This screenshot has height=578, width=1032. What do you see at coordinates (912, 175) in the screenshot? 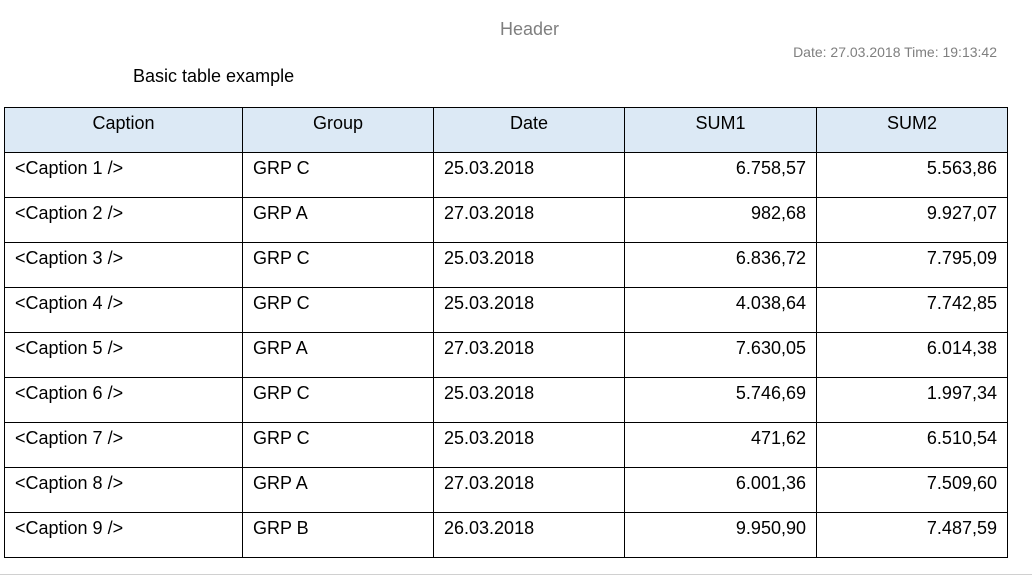
I see `cell-sum2: 5.563,86` at bounding box center [912, 175].